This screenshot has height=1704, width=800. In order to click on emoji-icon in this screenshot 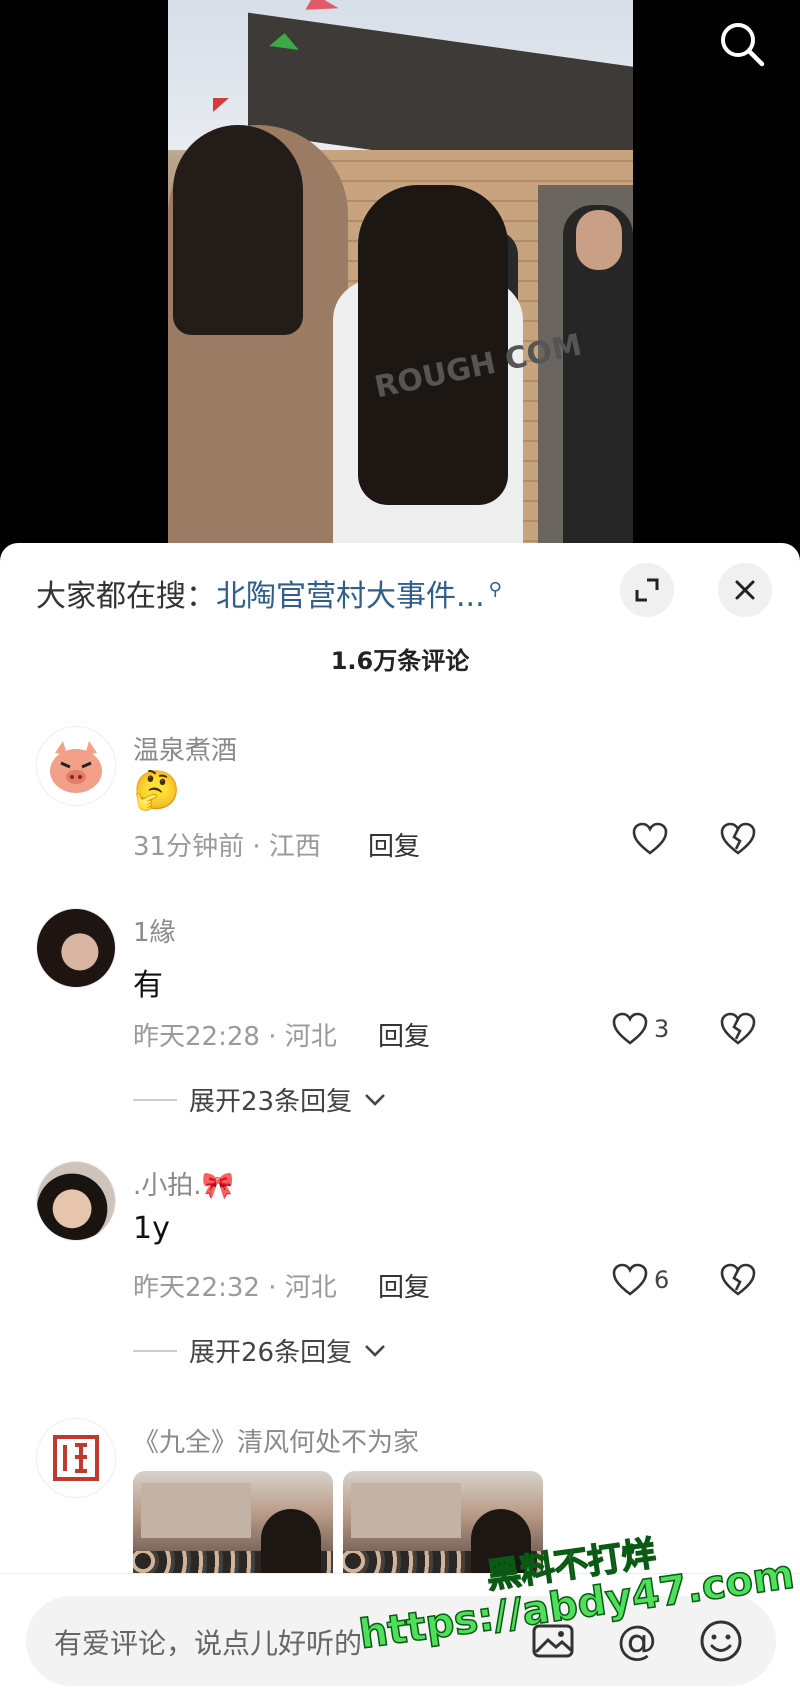, I will do `click(721, 1641)`.